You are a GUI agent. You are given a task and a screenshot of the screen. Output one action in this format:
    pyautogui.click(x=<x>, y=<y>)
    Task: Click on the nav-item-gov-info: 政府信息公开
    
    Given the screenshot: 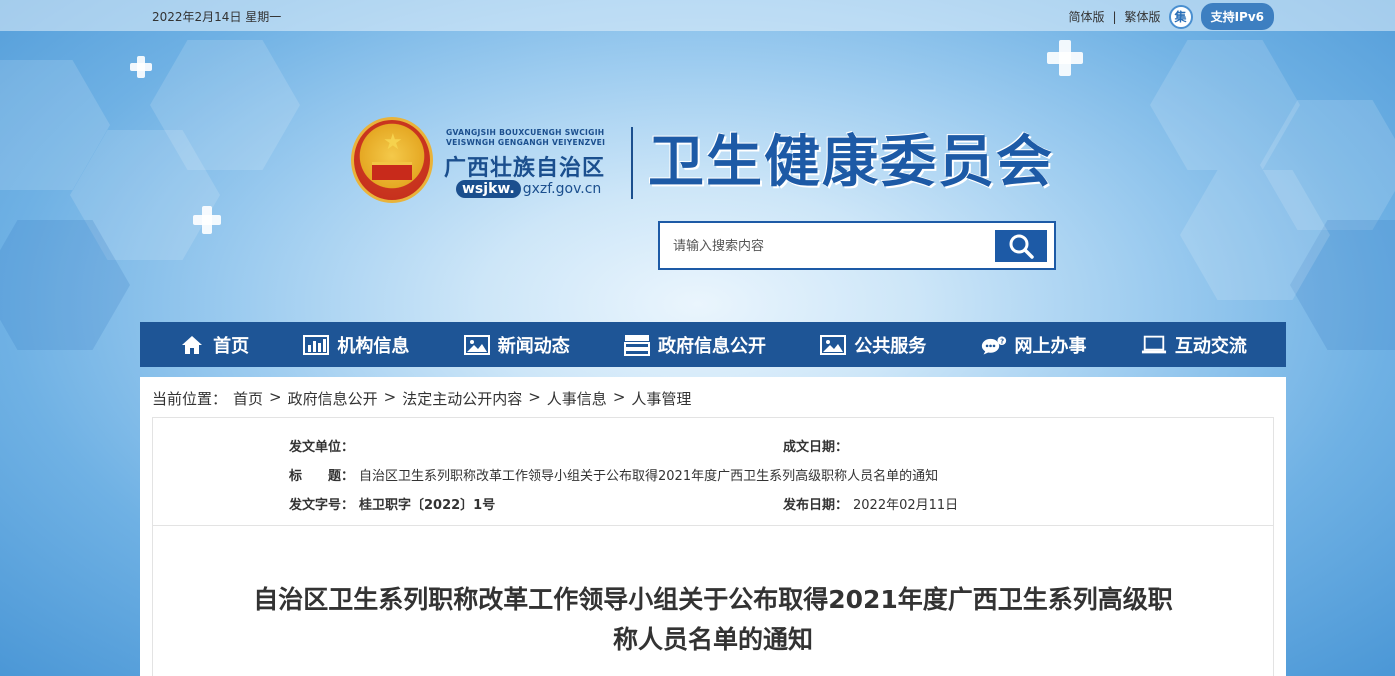 What is the action you would take?
    pyautogui.click(x=694, y=345)
    